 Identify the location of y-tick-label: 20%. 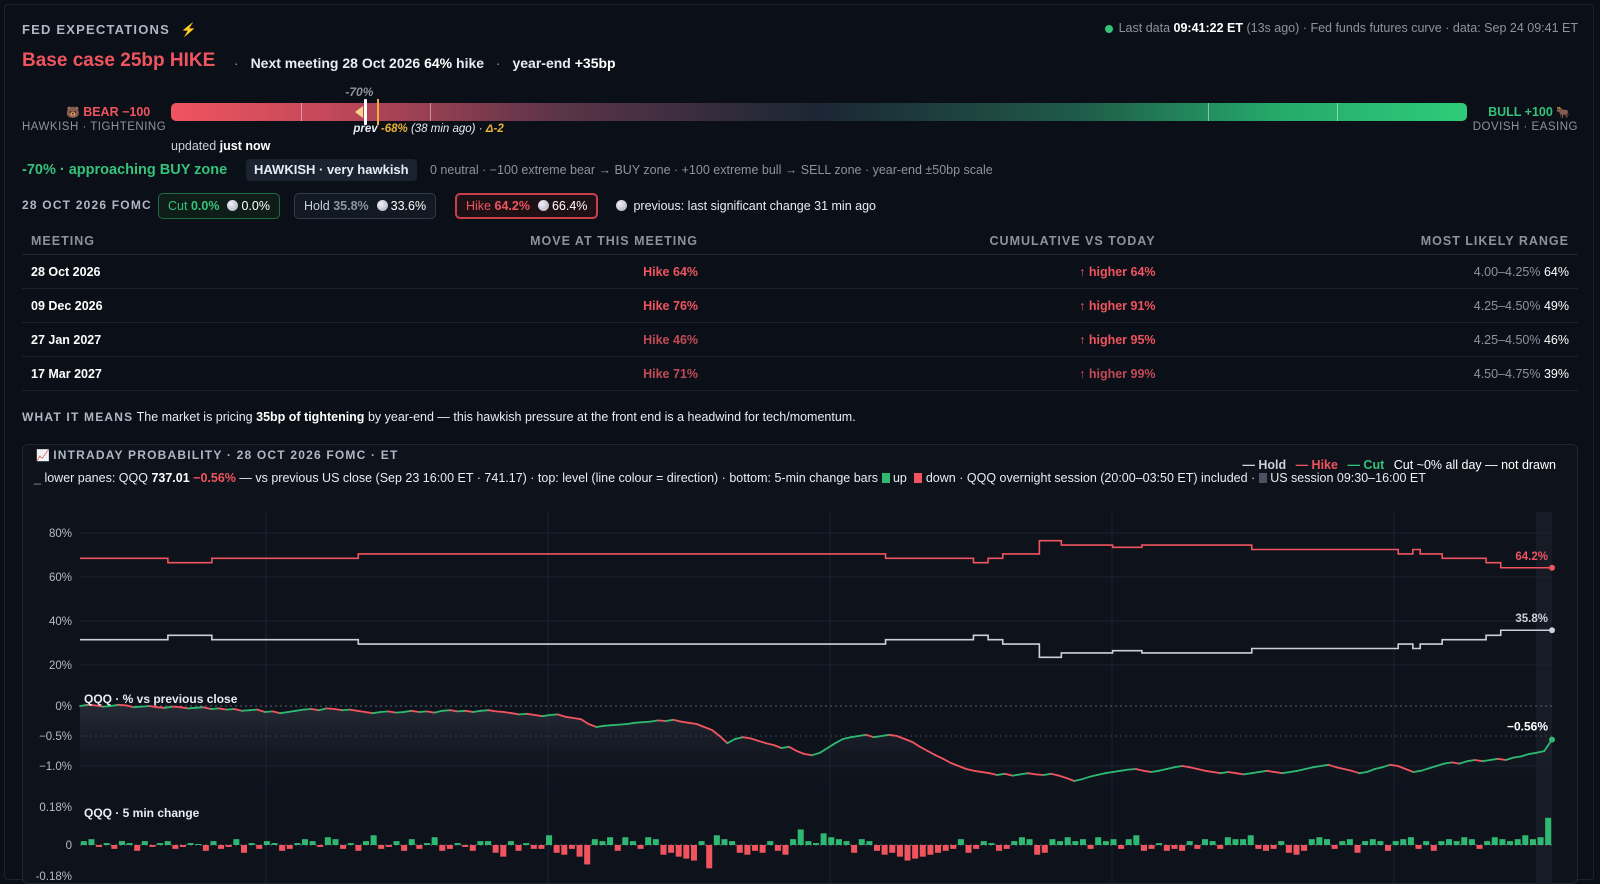
(60, 666).